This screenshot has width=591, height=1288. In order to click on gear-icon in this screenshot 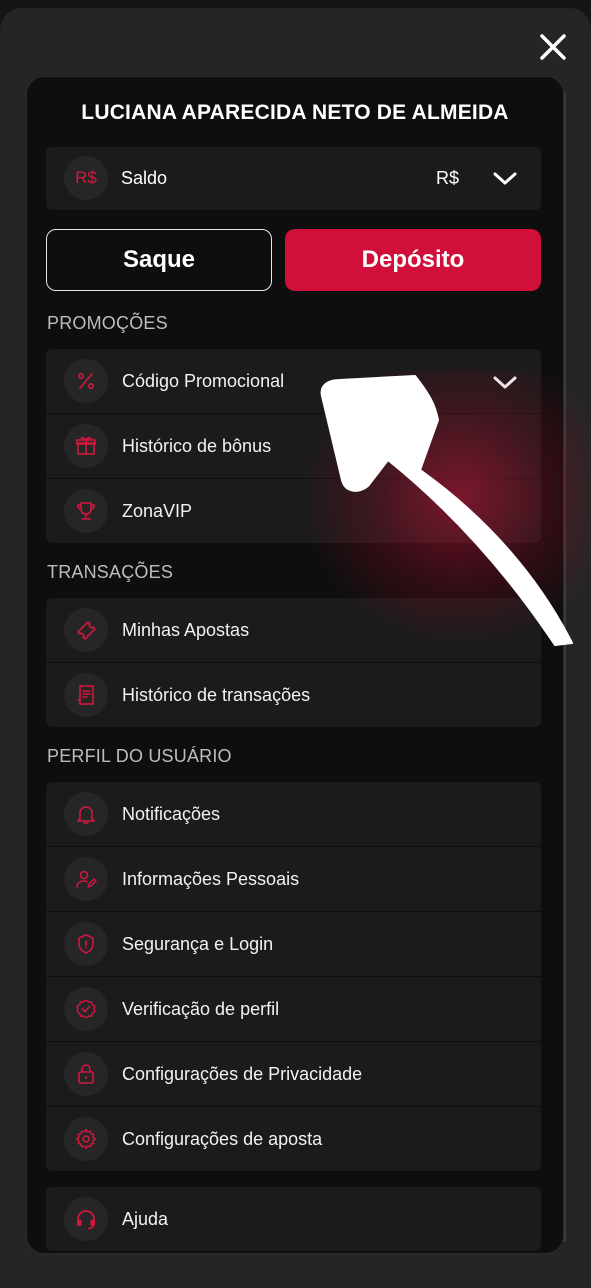, I will do `click(86, 1139)`.